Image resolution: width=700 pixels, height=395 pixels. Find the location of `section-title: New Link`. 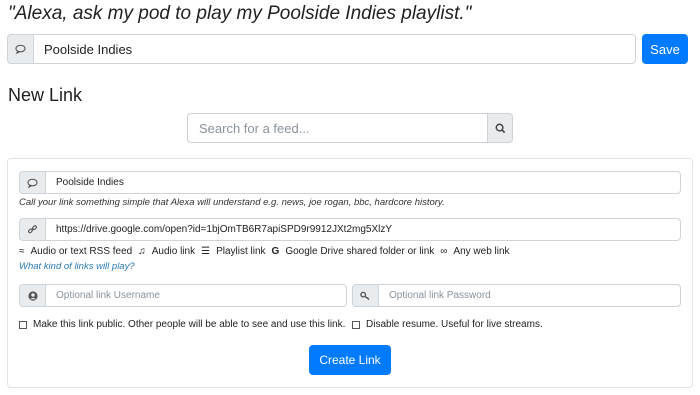

section-title: New Link is located at coordinates (45, 95).